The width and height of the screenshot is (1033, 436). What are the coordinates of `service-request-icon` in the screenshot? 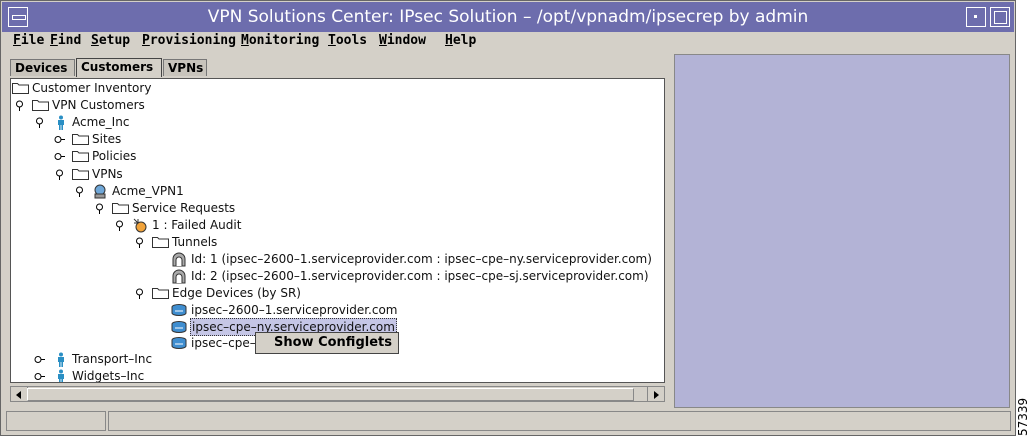 It's located at (140, 225).